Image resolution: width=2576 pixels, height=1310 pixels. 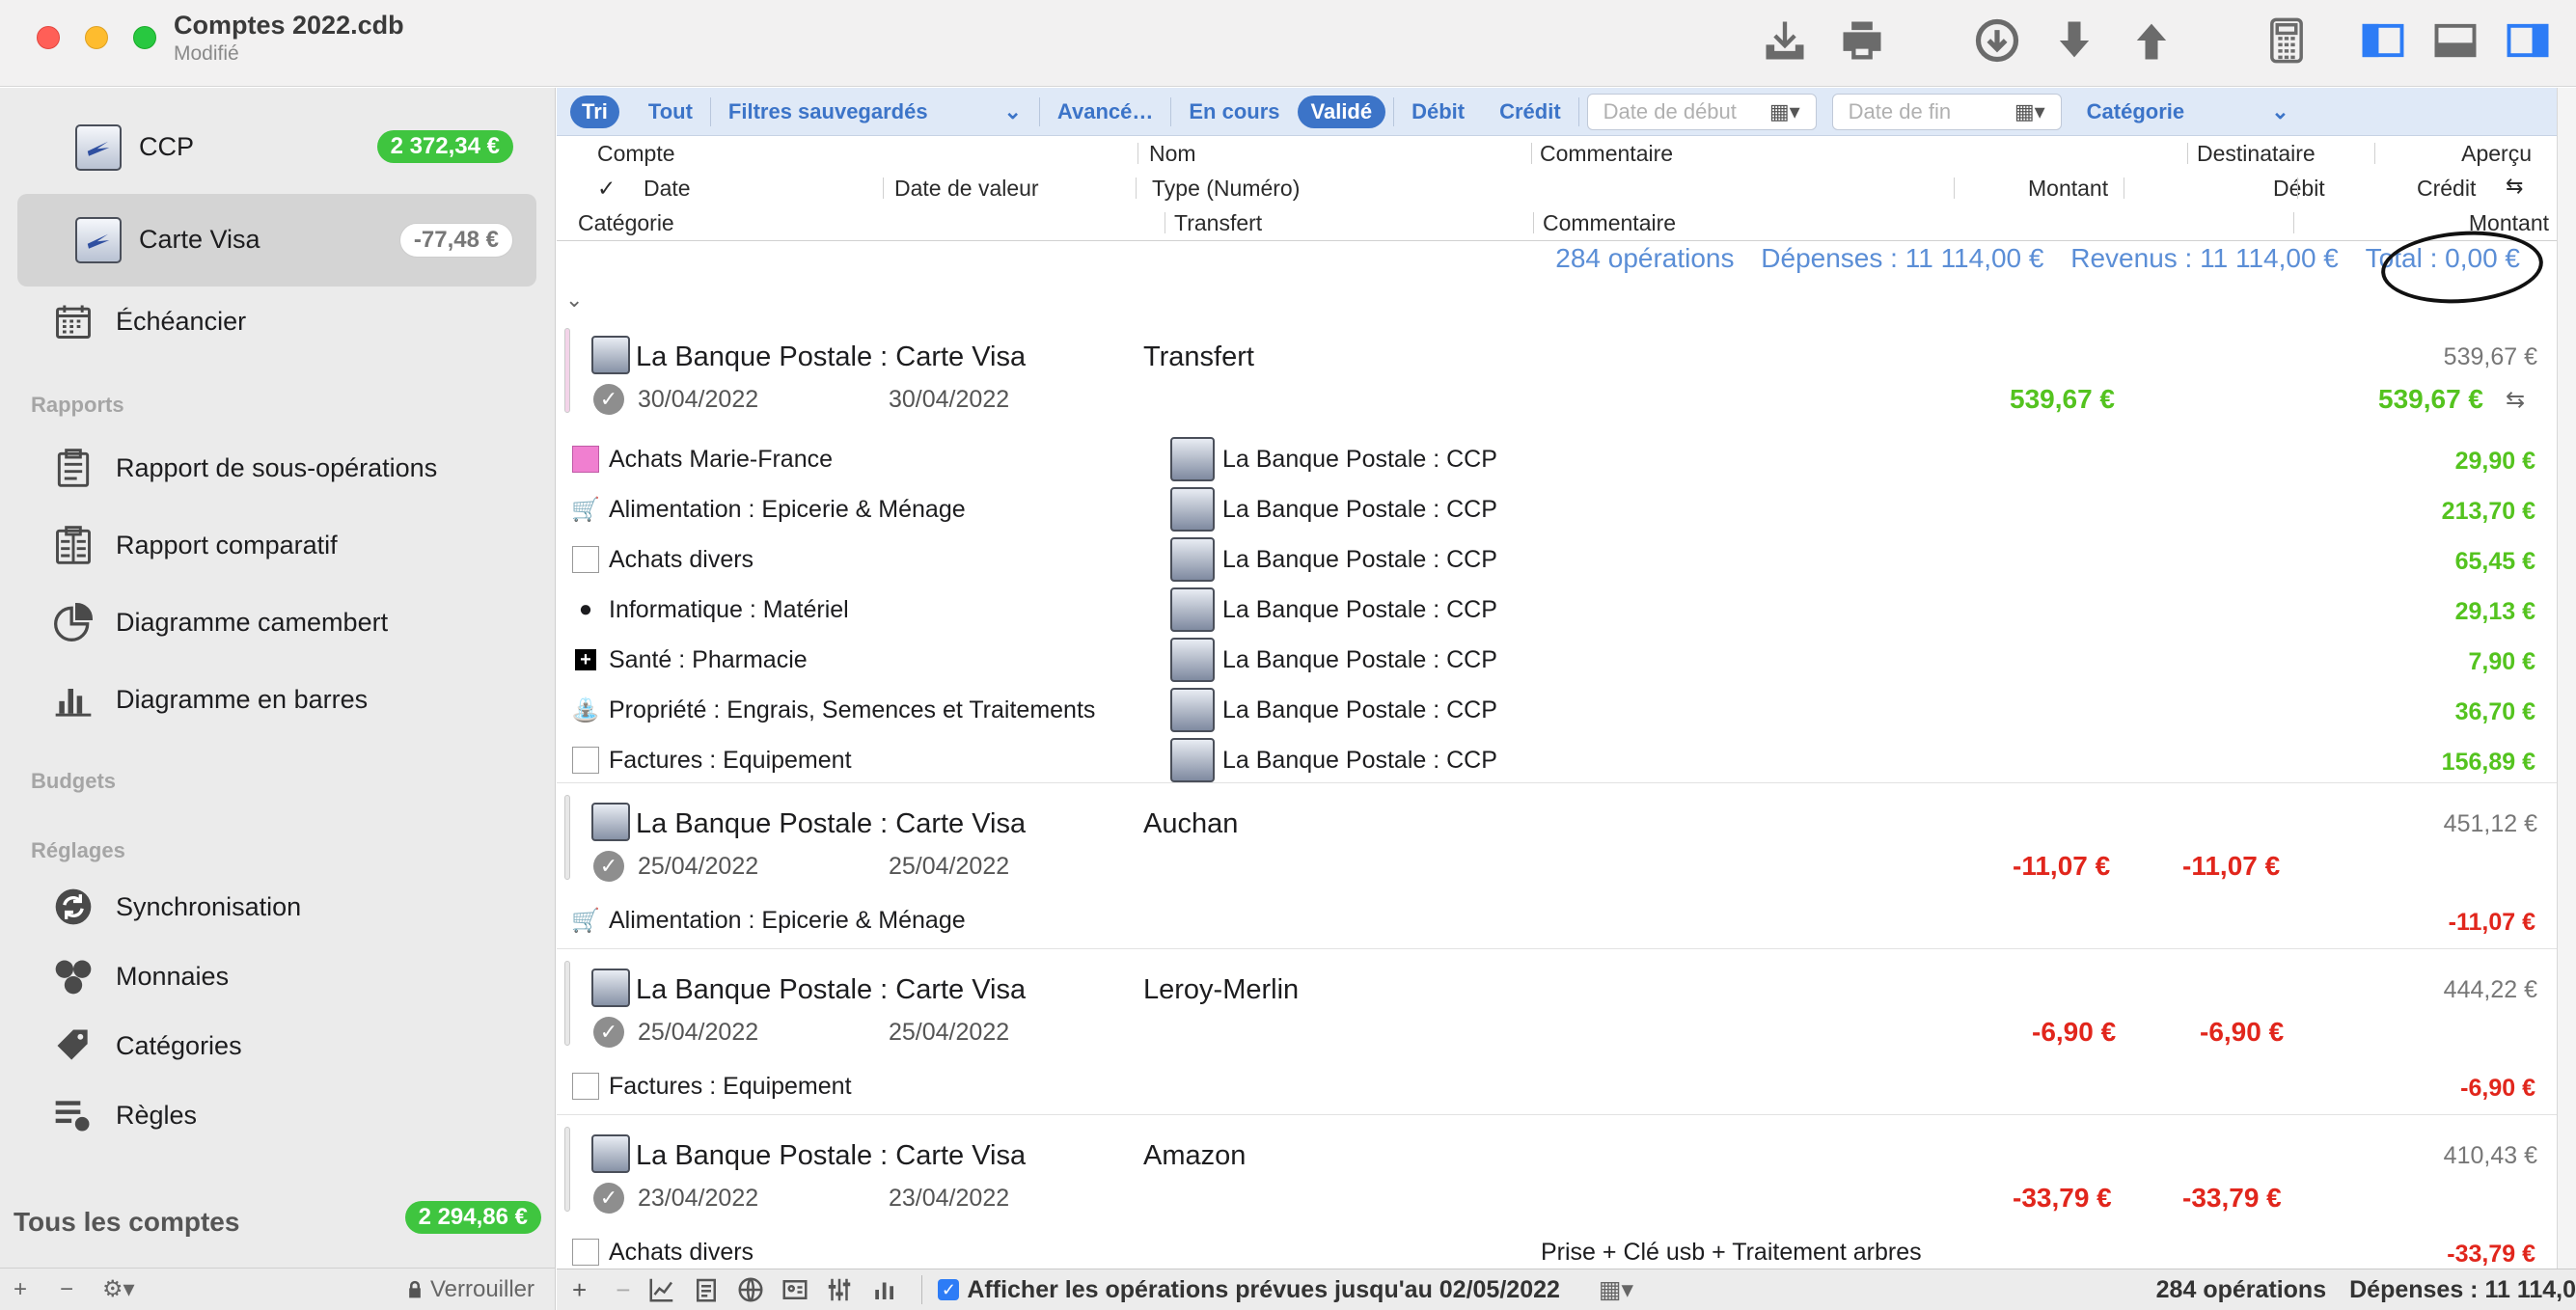 What do you see at coordinates (1785, 41) in the screenshot?
I see `download-tray-icon` at bounding box center [1785, 41].